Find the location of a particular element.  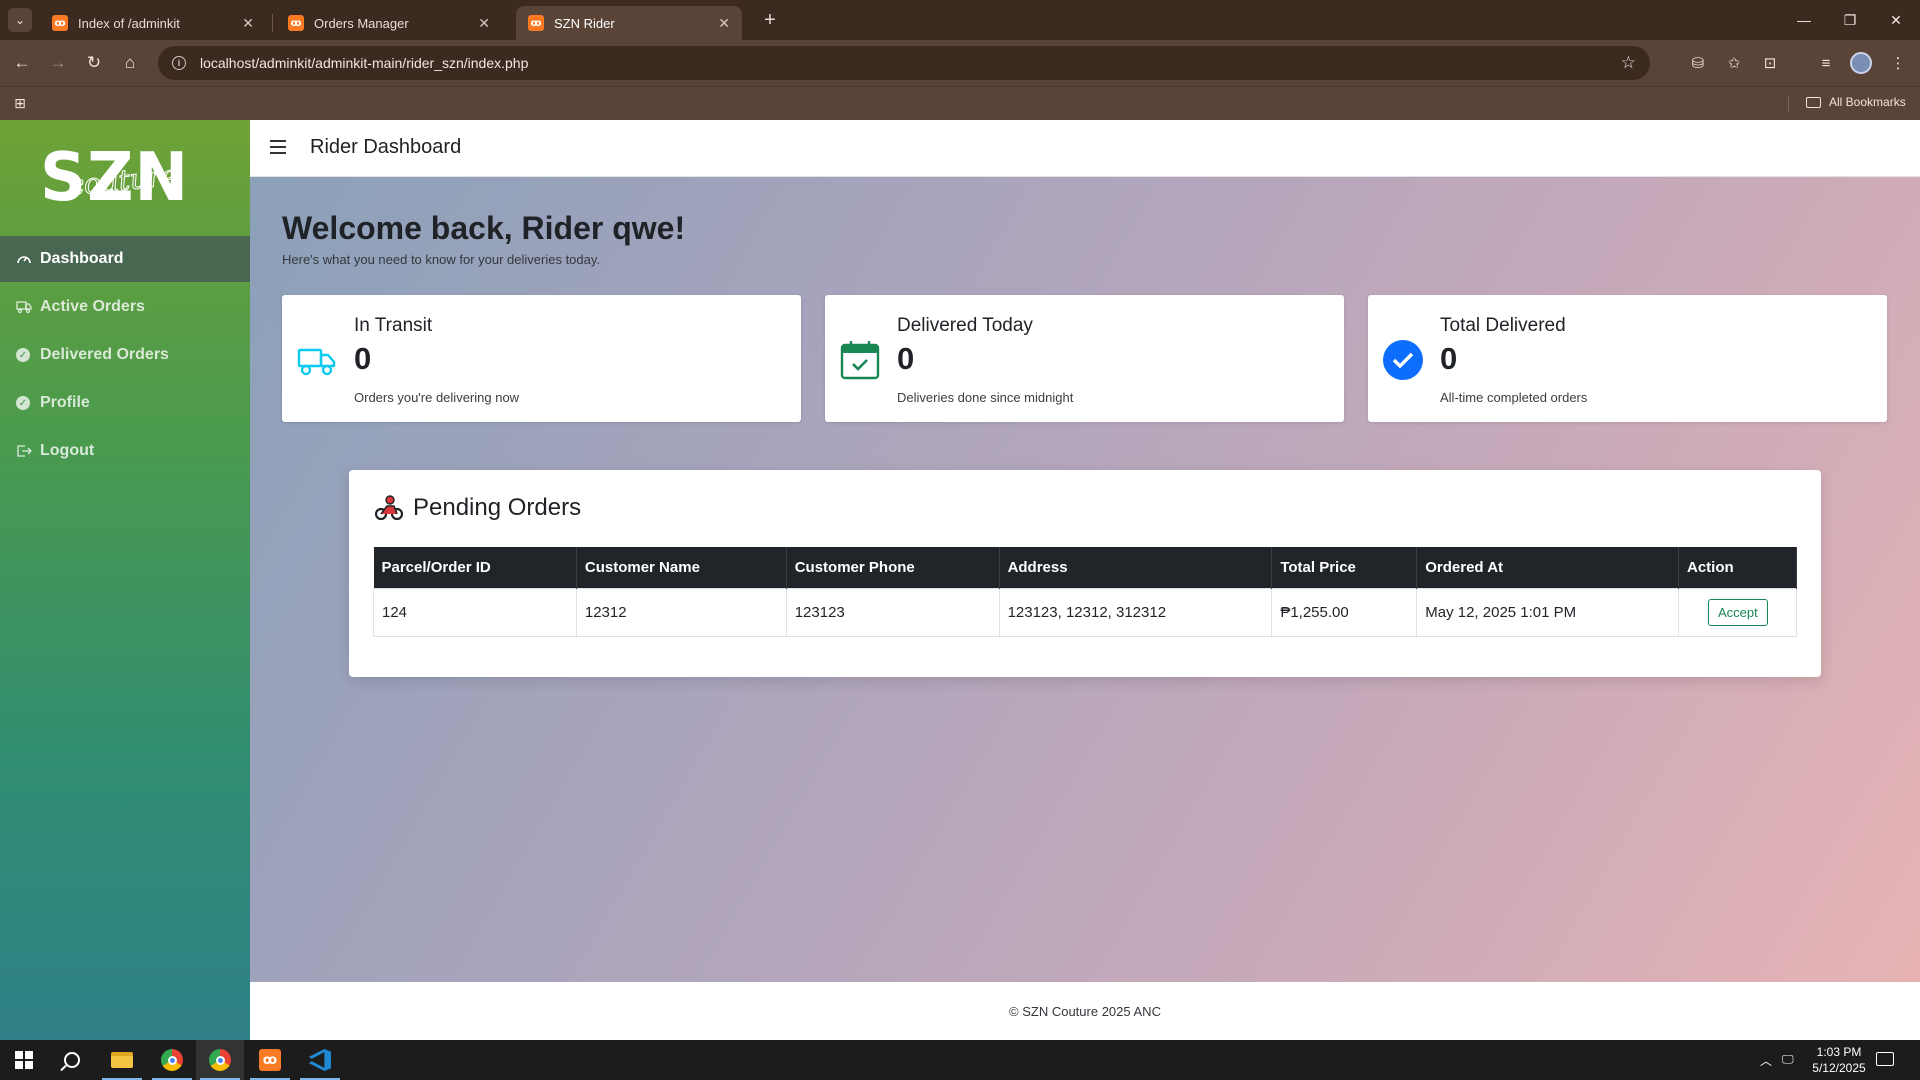

column-header: Action is located at coordinates (1737, 567).